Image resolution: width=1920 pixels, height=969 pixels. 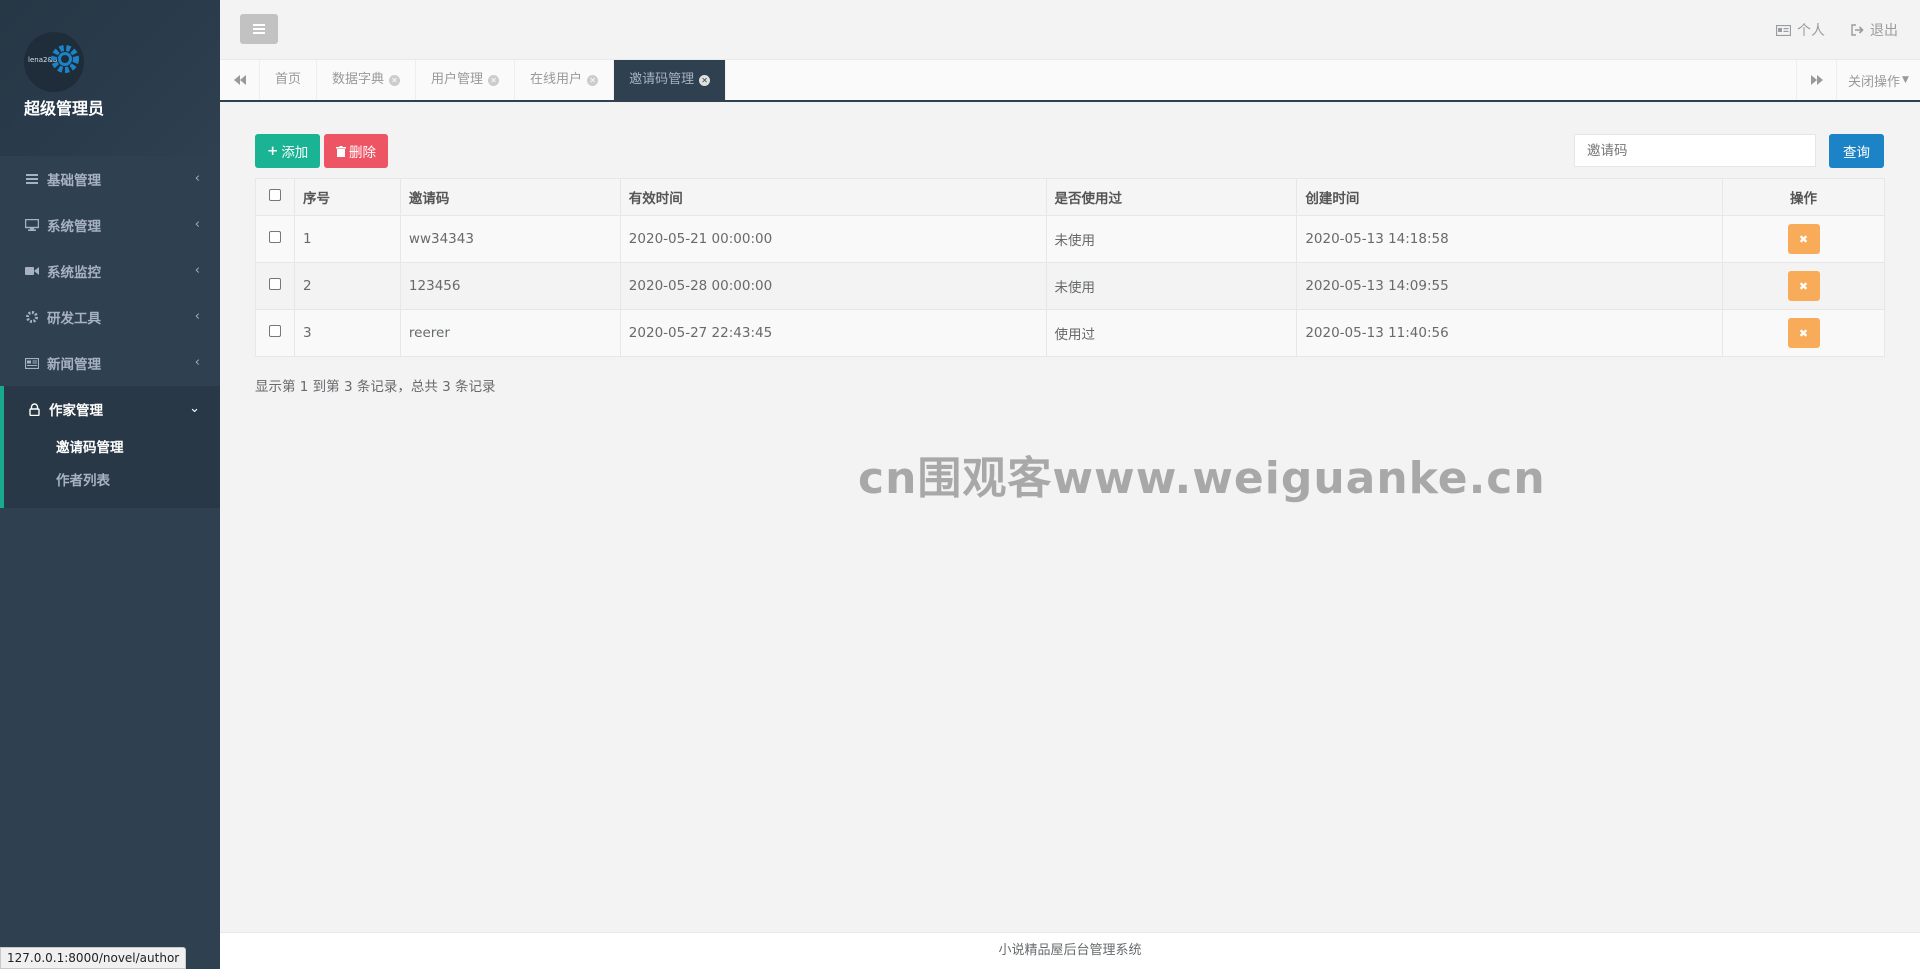 I want to click on admin-name: 超级管理员, so click(x=64, y=107).